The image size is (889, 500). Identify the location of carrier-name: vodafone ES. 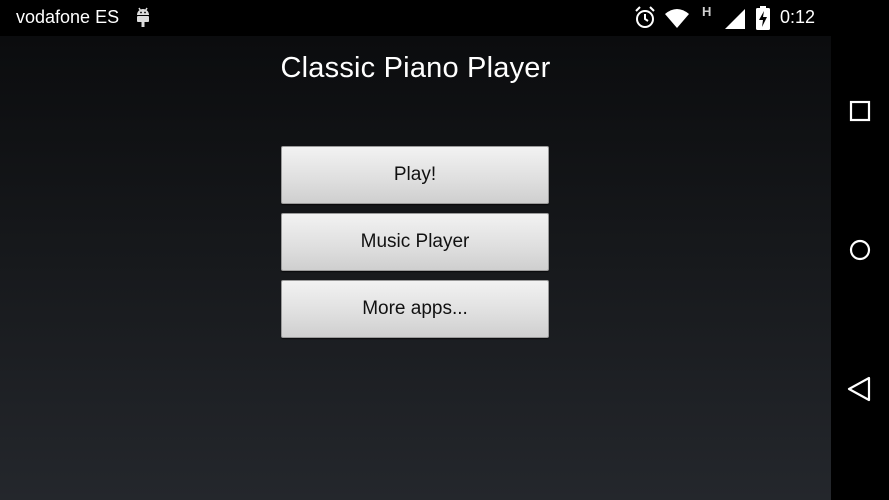
(68, 17).